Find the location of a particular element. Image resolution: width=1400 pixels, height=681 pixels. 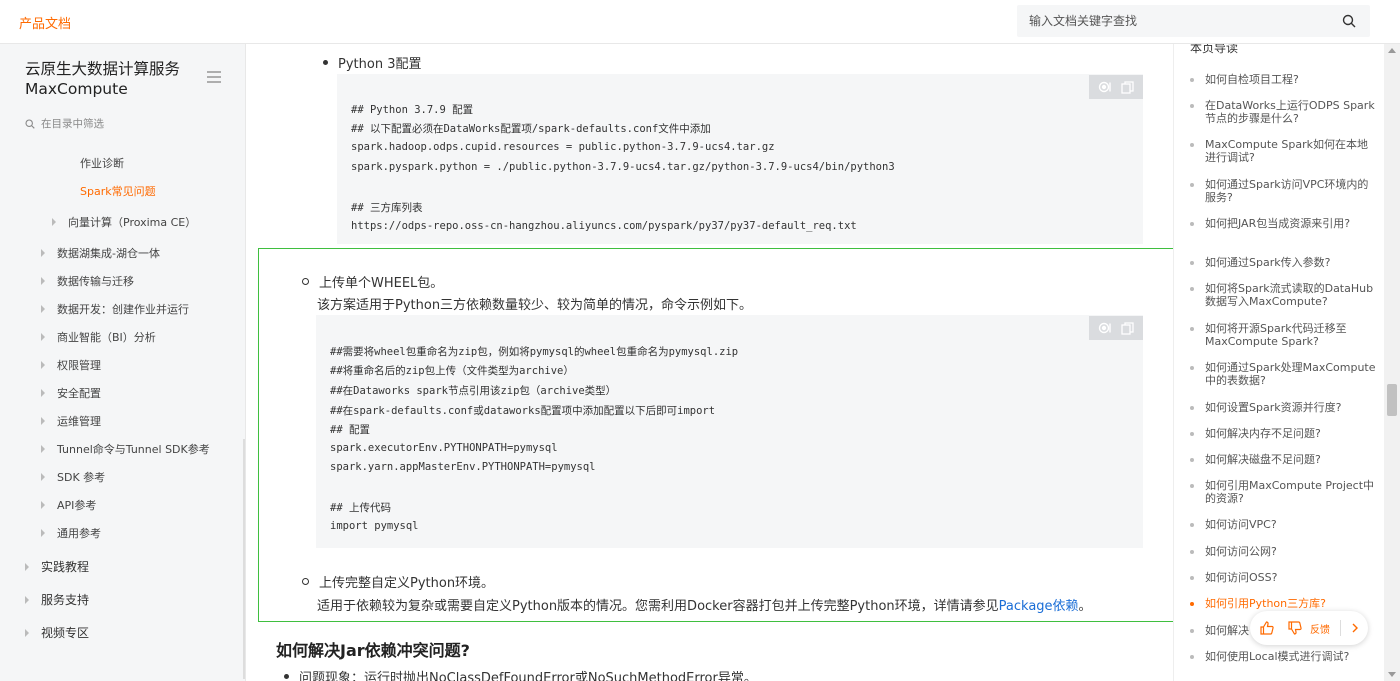

doc-search-box is located at coordinates (1193, 21).